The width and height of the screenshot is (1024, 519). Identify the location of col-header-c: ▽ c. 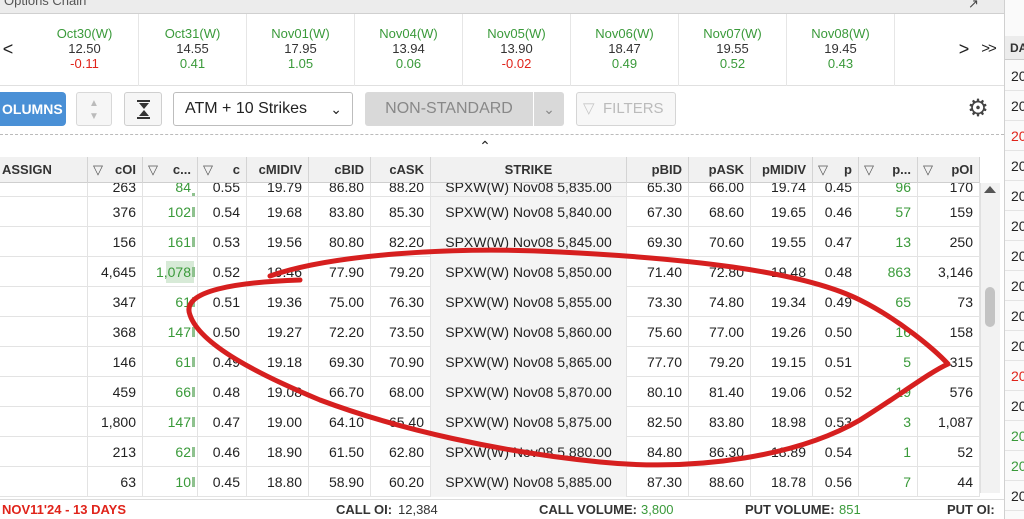
(222, 170).